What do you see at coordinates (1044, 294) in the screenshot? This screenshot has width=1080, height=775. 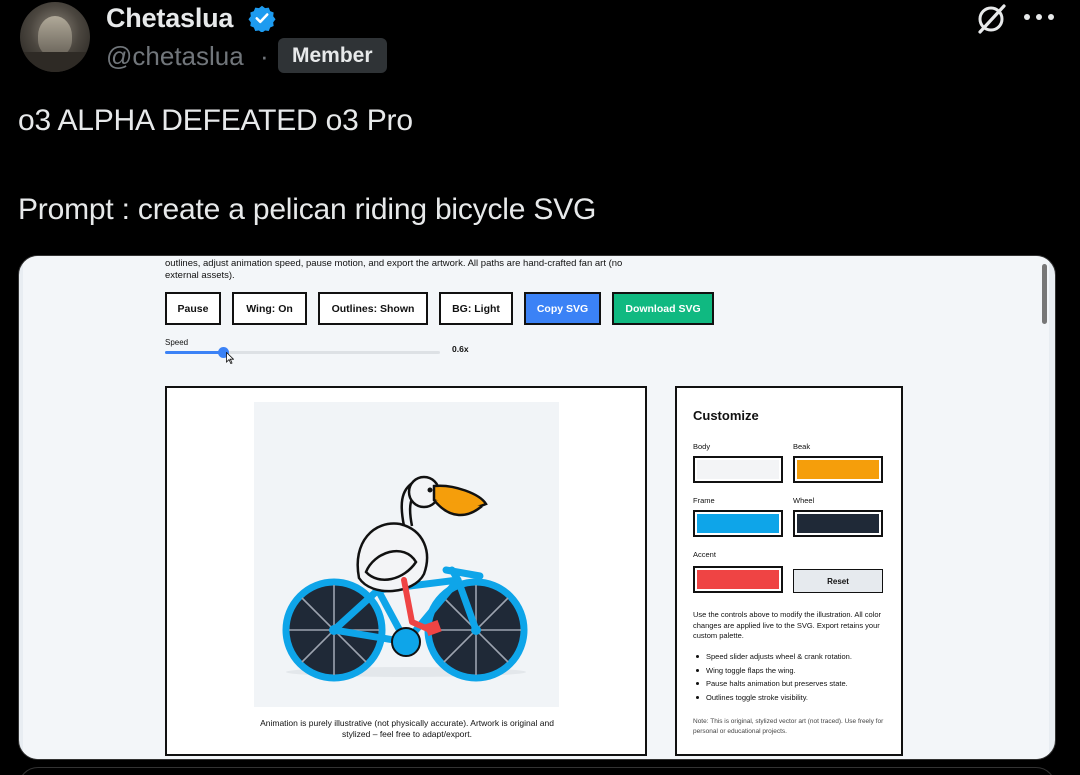 I see `scrollbar` at bounding box center [1044, 294].